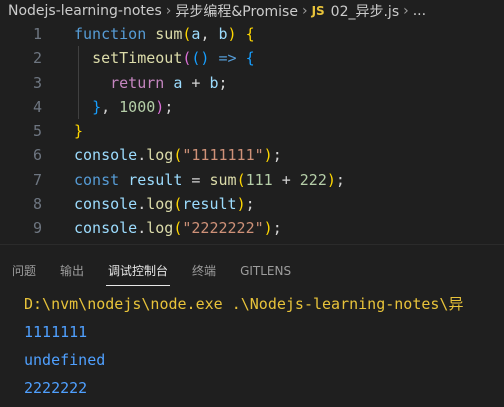  I want to click on code-token: 1000, so click(137, 106).